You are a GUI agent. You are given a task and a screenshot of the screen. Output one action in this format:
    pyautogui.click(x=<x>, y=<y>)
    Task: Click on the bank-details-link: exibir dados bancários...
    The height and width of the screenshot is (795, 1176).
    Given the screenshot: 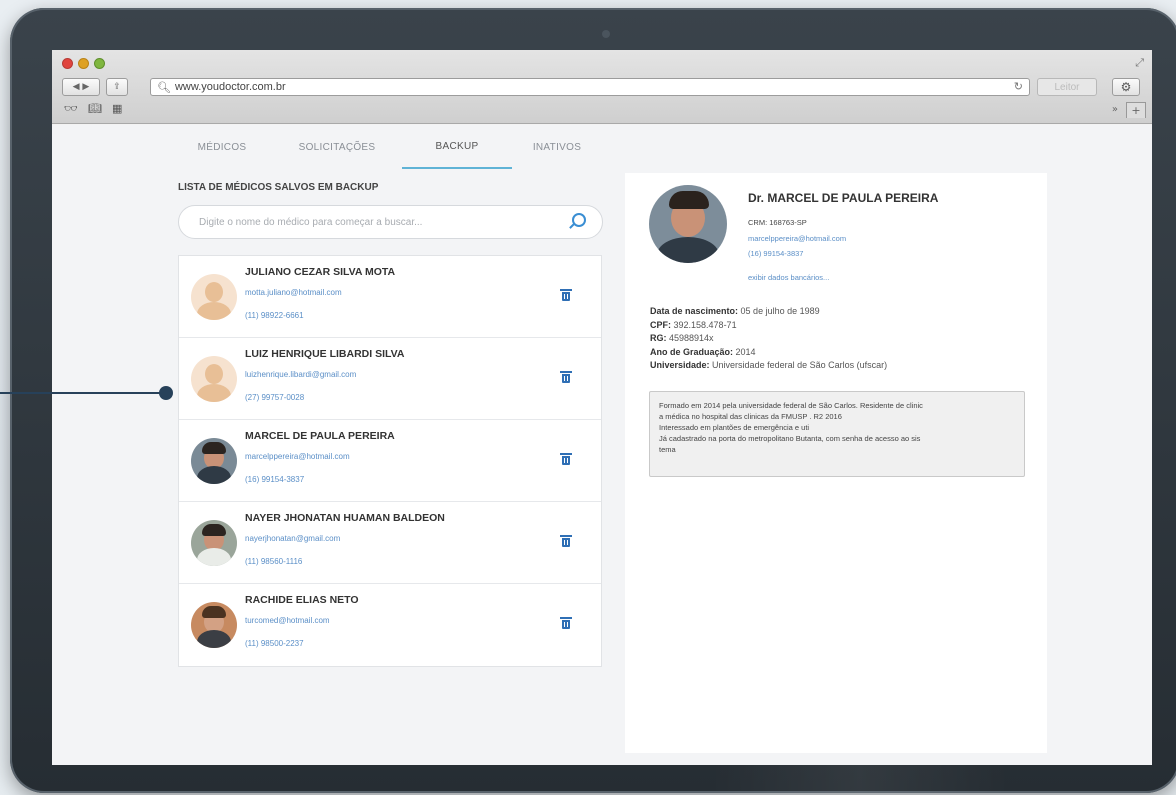 What is the action you would take?
    pyautogui.click(x=788, y=277)
    